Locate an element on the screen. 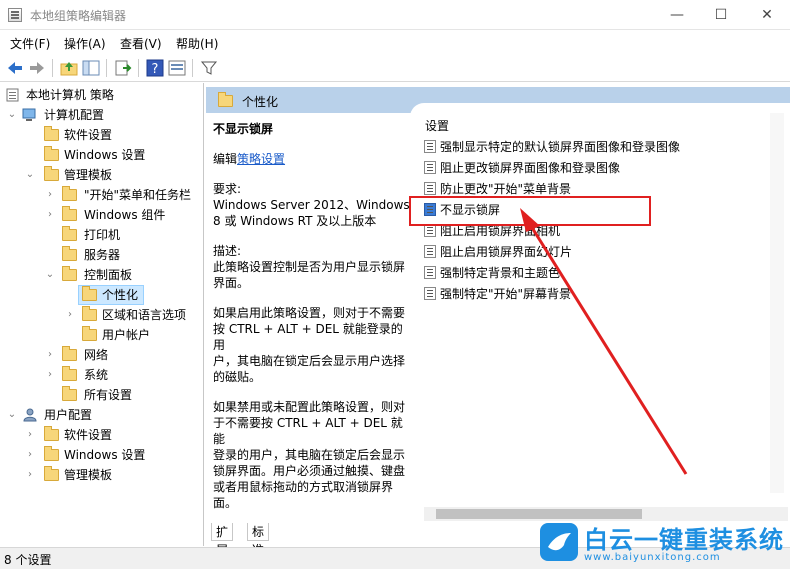 The width and height of the screenshot is (790, 569). tree-item-all-settings: 所有设置 is located at coordinates (122, 395).